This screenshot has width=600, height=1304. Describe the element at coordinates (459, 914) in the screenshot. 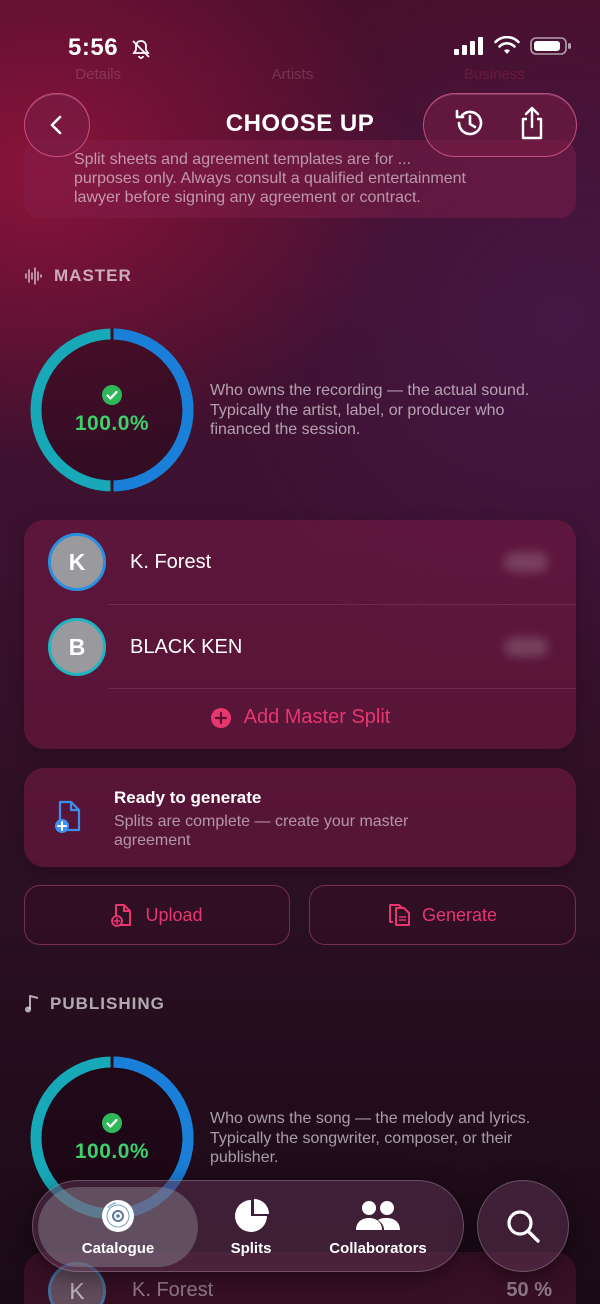

I see `generate-label: Generate` at that location.